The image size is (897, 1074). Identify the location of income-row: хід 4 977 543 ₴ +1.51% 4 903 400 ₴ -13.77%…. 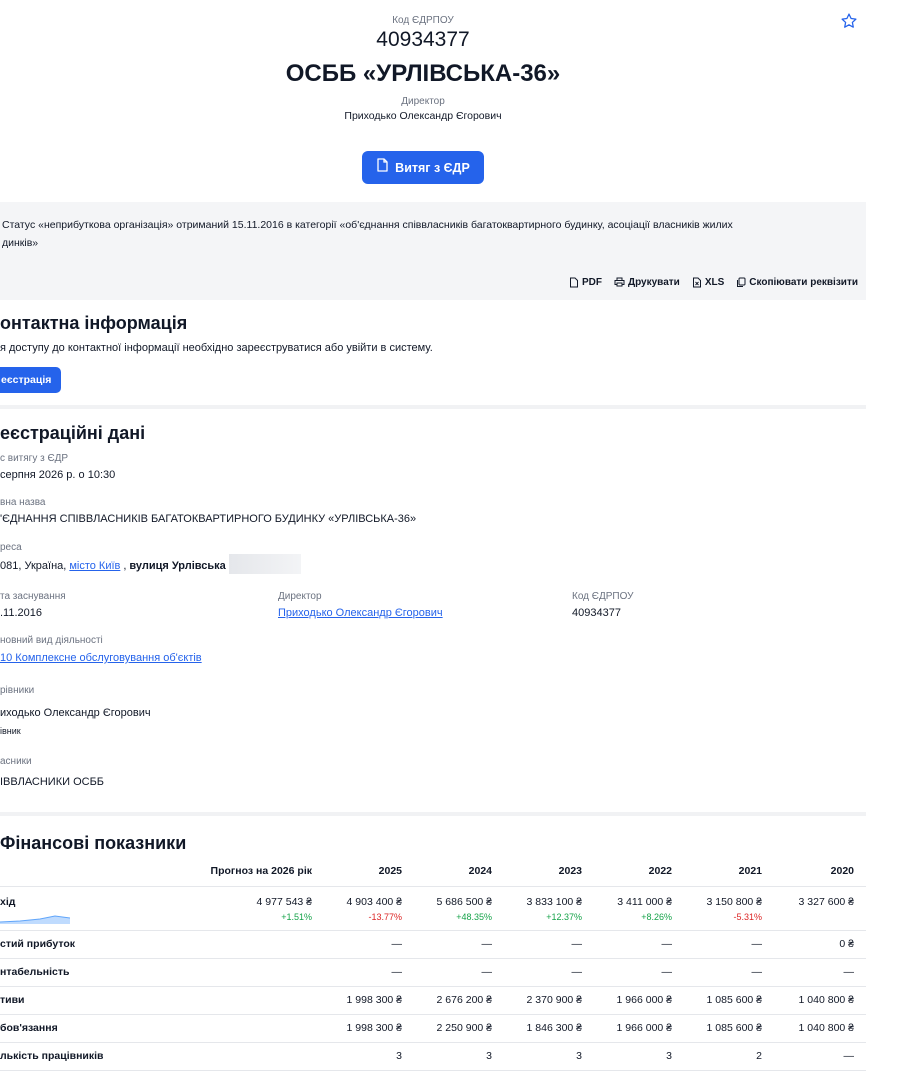
(433, 908).